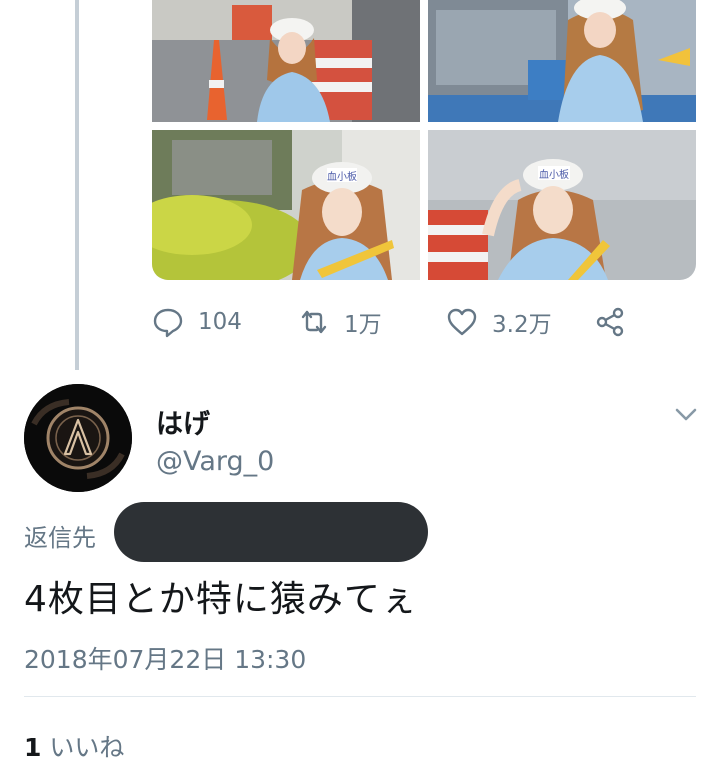 Image resolution: width=720 pixels, height=782 pixels. I want to click on retweet-count: 1万, so click(363, 325).